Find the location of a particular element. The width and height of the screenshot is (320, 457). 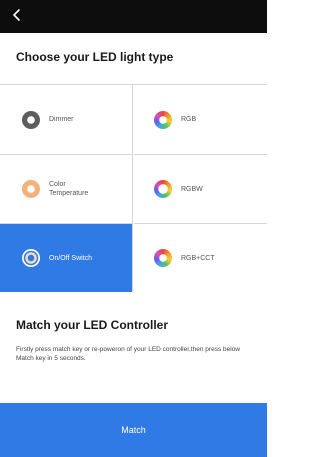

color-ring-icon is located at coordinates (163, 189).